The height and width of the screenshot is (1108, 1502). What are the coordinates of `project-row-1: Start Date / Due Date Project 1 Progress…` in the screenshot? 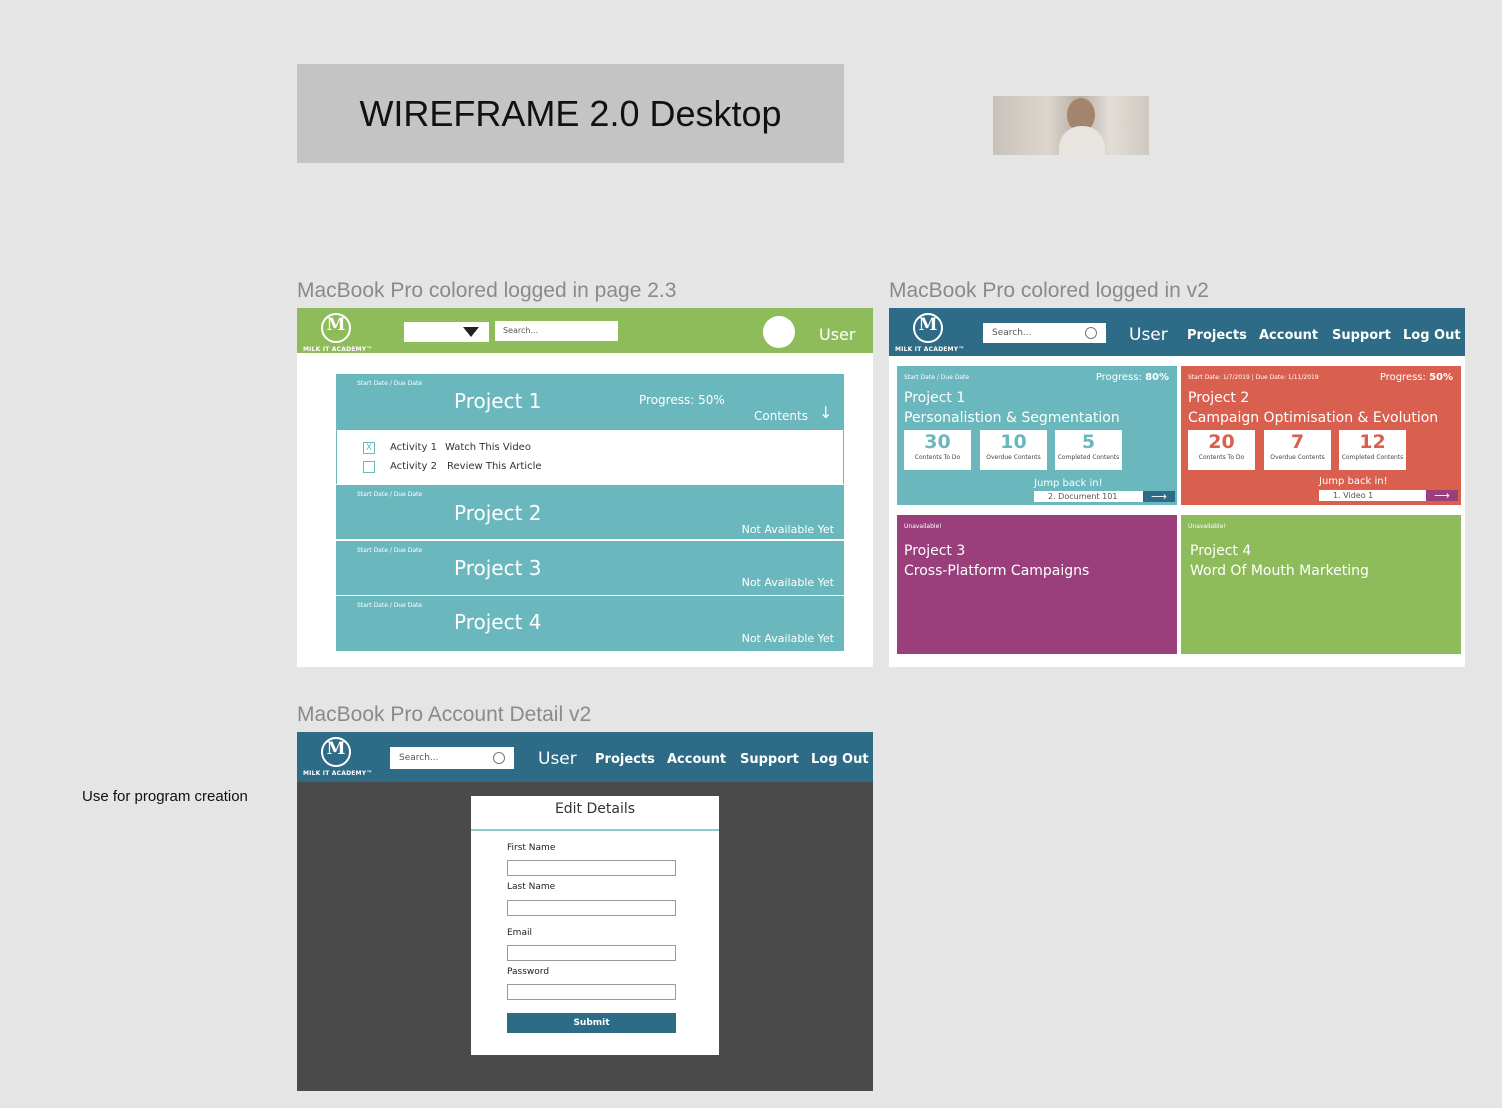 It's located at (590, 402).